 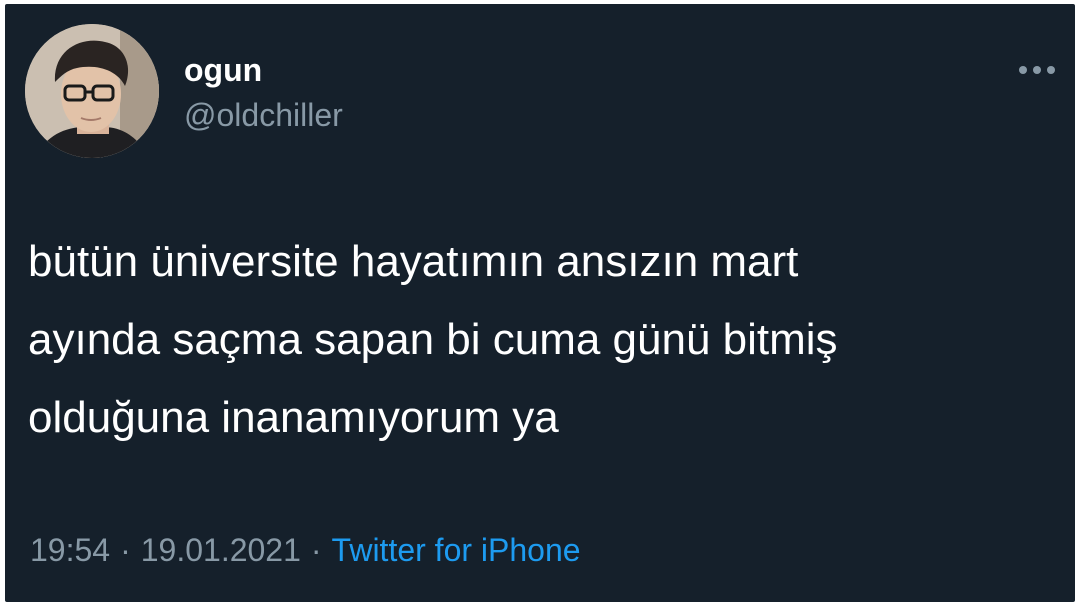 What do you see at coordinates (92, 91) in the screenshot?
I see `avatar` at bounding box center [92, 91].